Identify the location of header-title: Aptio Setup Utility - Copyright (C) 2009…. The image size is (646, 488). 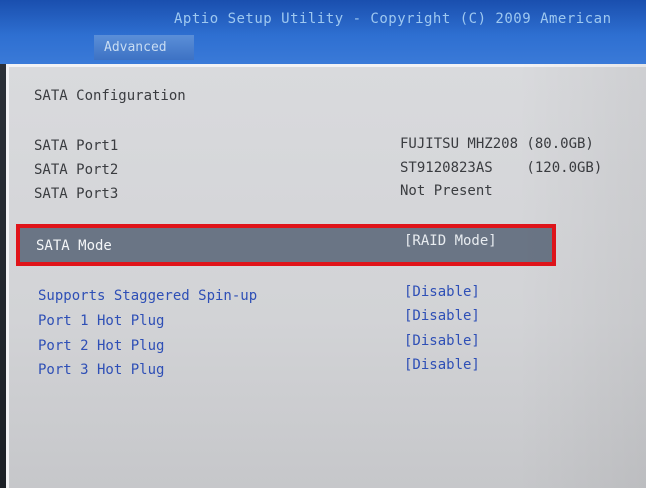
(393, 19).